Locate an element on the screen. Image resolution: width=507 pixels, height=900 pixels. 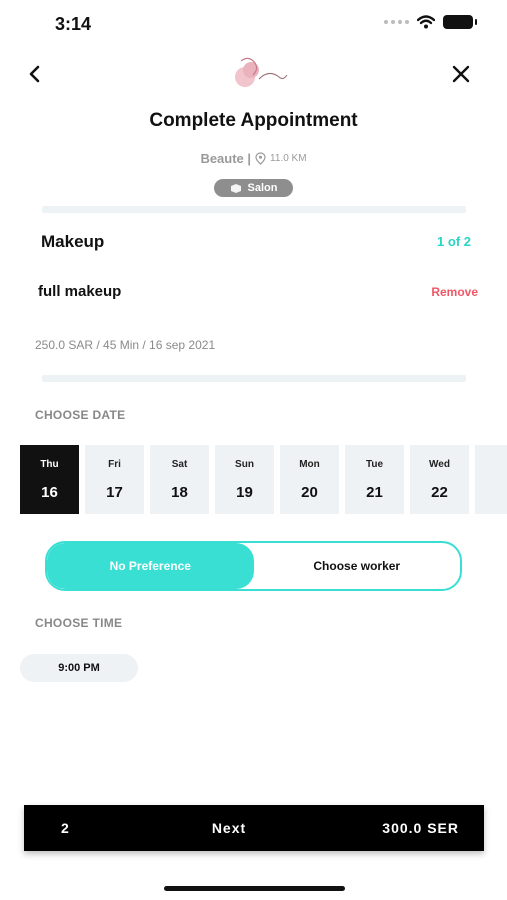
close-icon is located at coordinates (461, 74).